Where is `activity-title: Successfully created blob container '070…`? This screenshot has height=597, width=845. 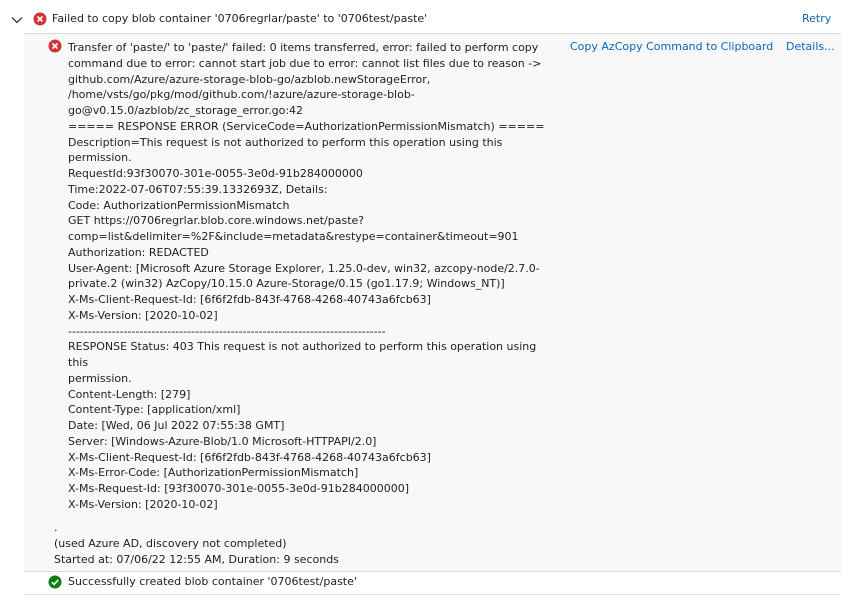 activity-title: Successfully created blob container '070… is located at coordinates (212, 581).